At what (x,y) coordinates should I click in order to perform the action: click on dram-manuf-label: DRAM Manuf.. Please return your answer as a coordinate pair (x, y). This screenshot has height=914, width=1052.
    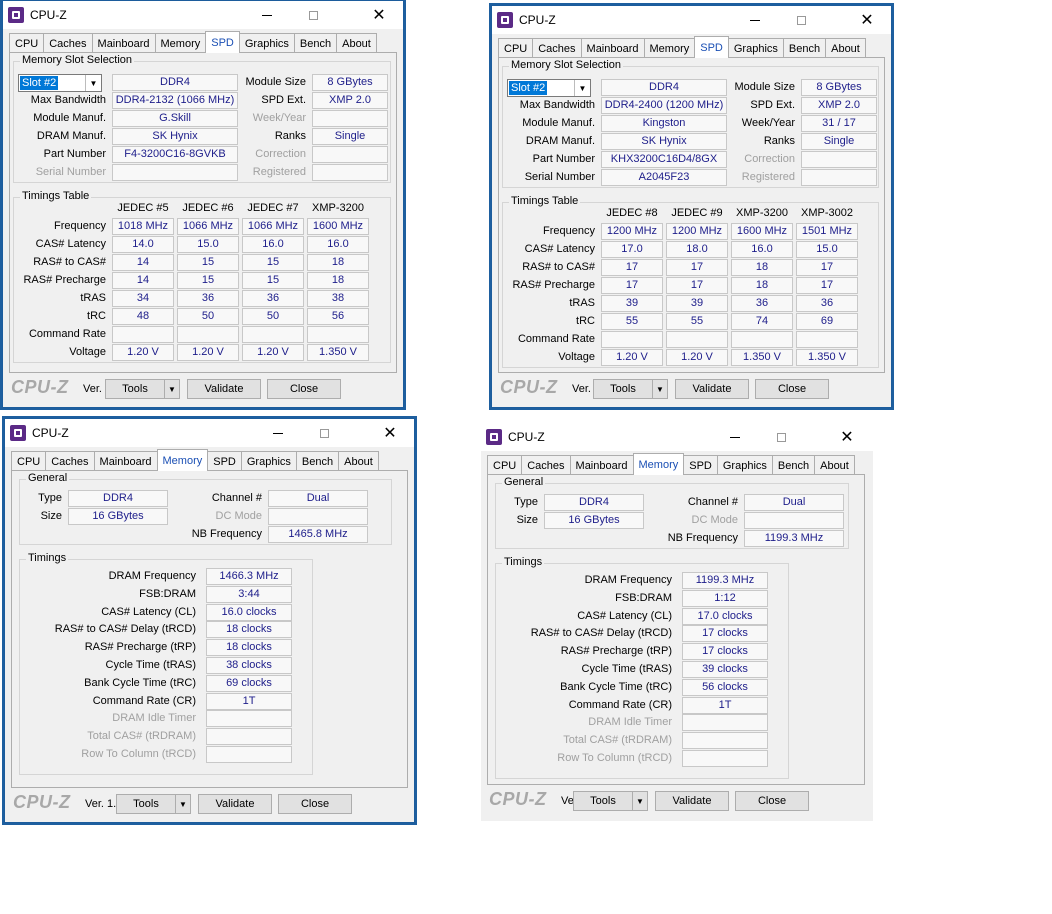
    Looking at the image, I should click on (71, 136).